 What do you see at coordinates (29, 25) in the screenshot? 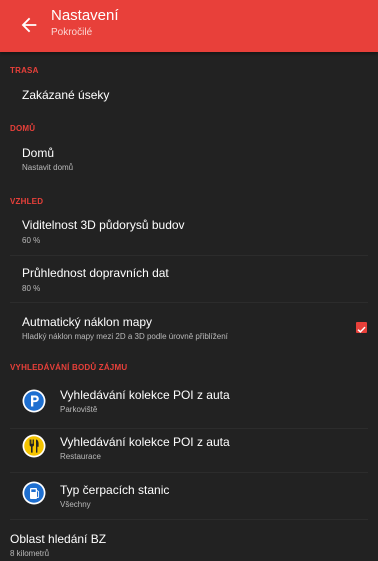
I see `back-arrow-icon` at bounding box center [29, 25].